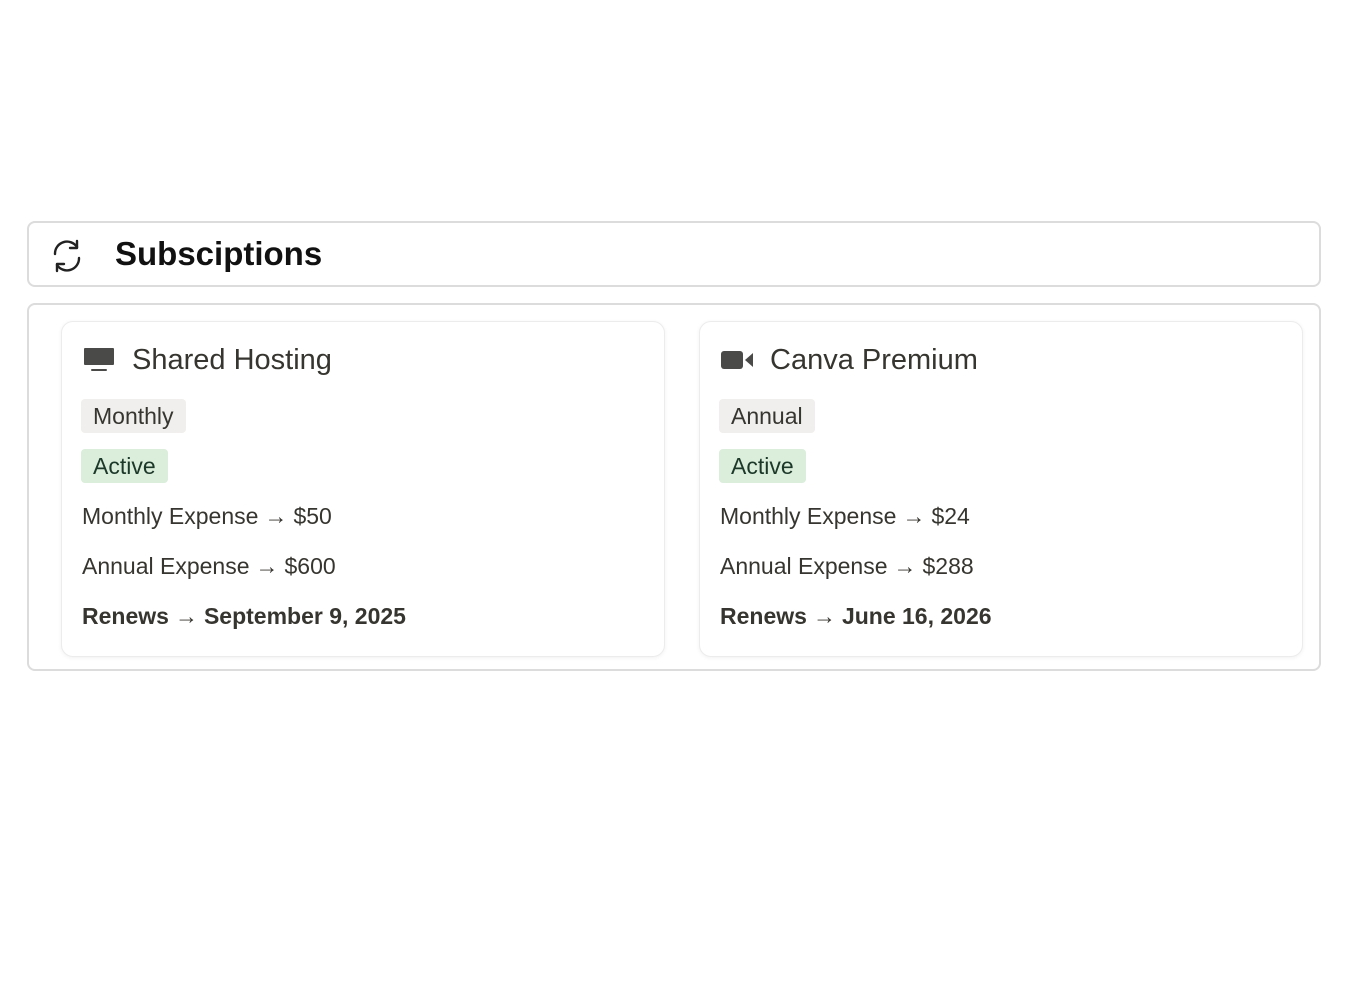  Describe the element at coordinates (948, 566) in the screenshot. I see `annual-expense-value: $288` at that location.